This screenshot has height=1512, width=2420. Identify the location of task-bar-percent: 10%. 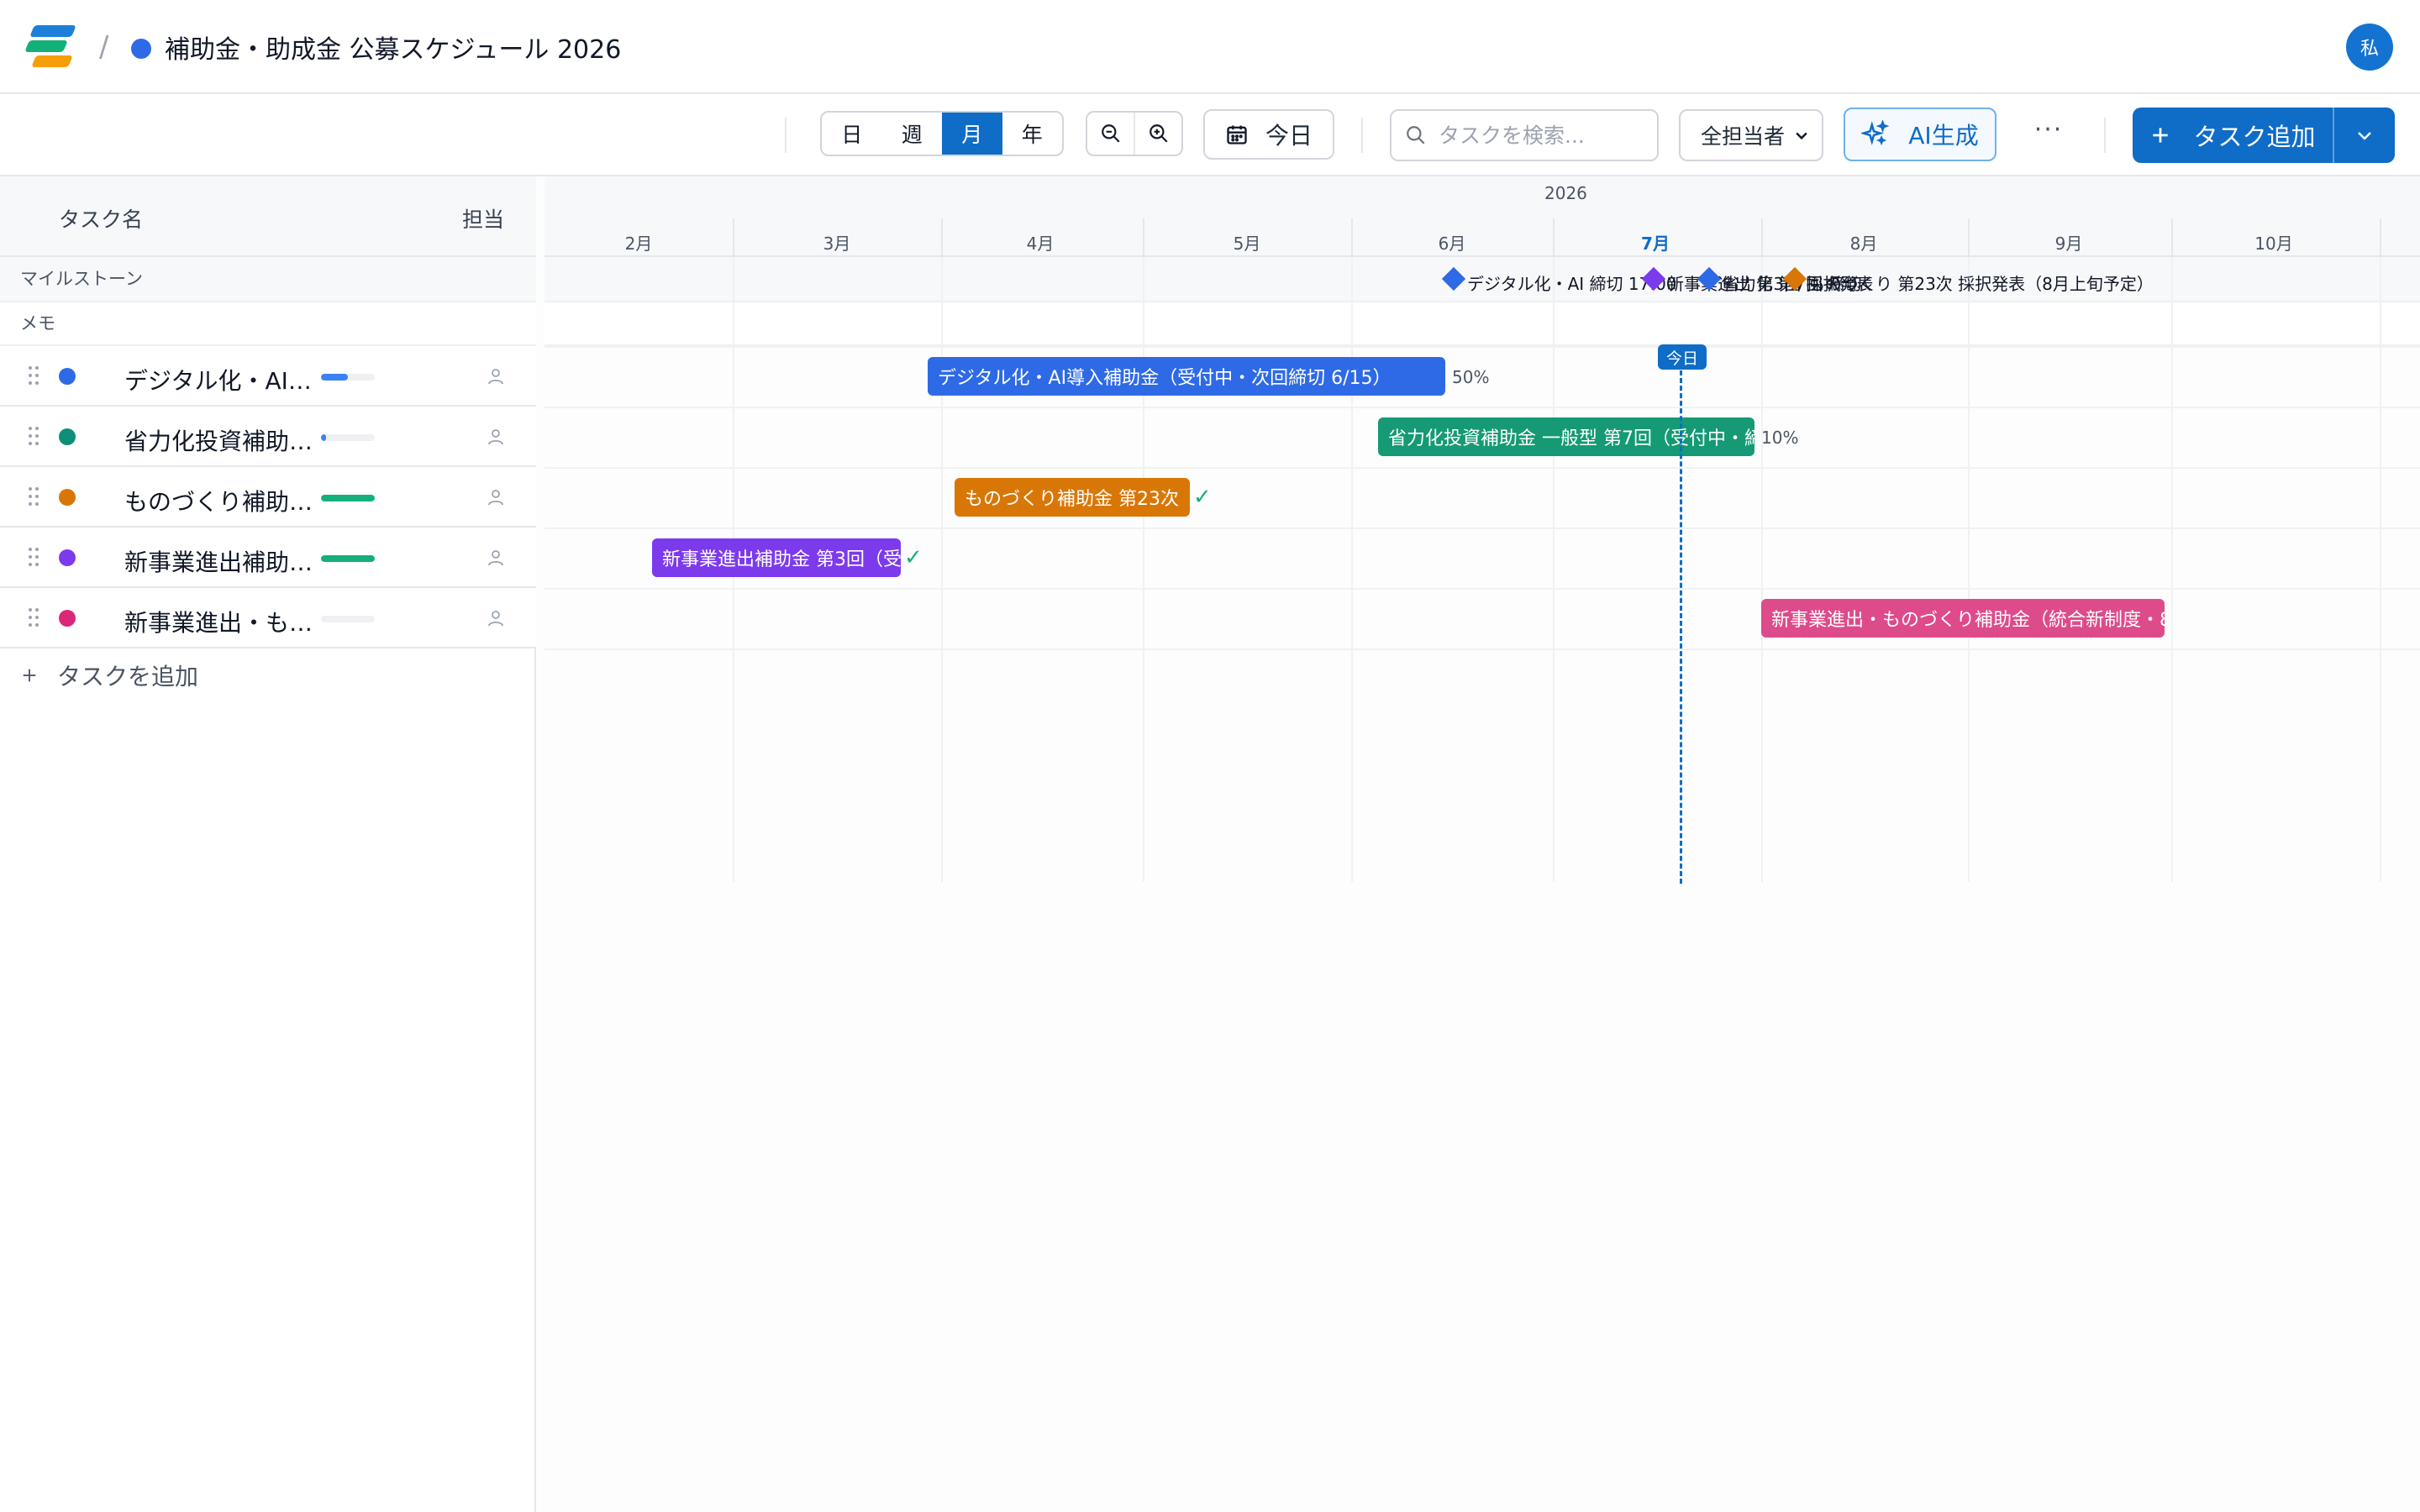
(1780, 438).